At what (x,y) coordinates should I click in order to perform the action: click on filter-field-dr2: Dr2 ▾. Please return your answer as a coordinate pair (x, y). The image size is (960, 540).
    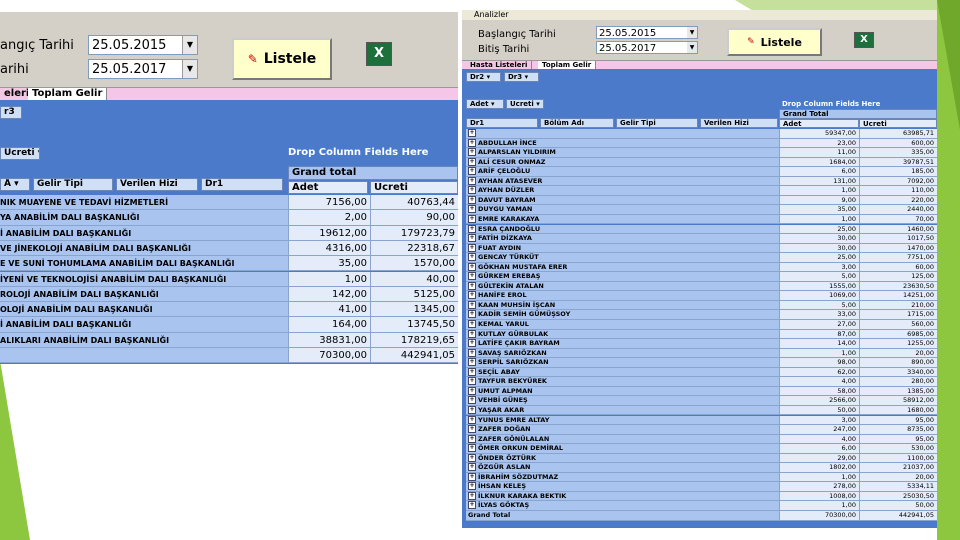
    Looking at the image, I should click on (483, 77).